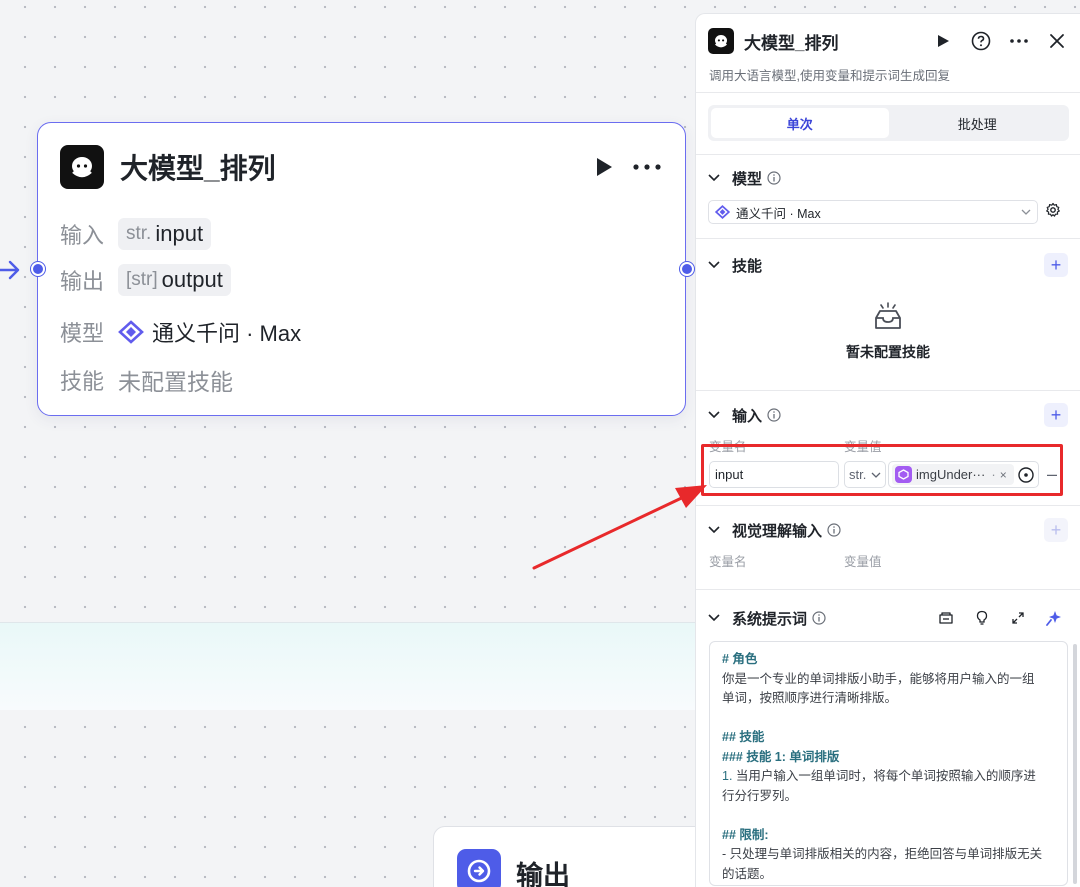 The height and width of the screenshot is (887, 1080). What do you see at coordinates (82, 235) in the screenshot?
I see `row-label: 输入` at bounding box center [82, 235].